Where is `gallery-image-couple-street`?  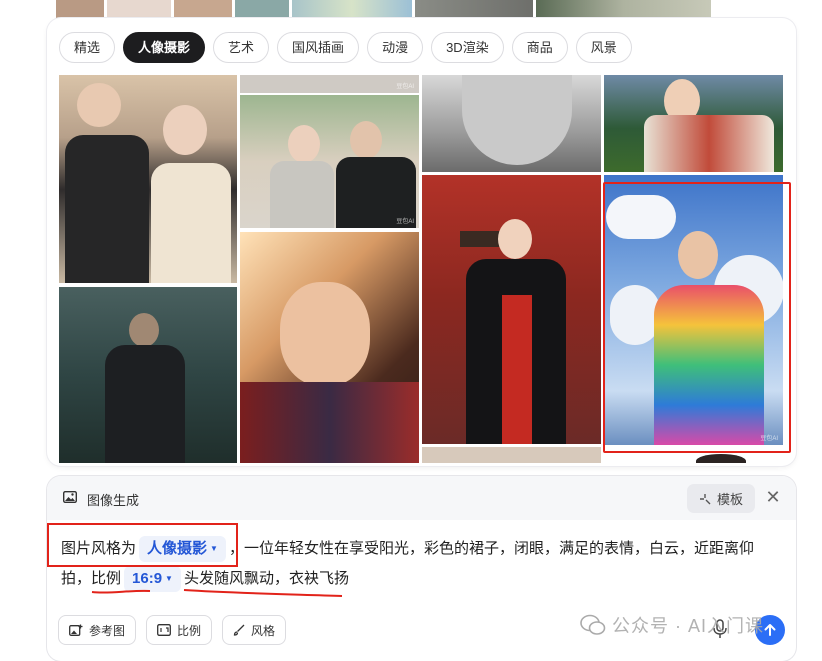
gallery-image-couple-street is located at coordinates (148, 179).